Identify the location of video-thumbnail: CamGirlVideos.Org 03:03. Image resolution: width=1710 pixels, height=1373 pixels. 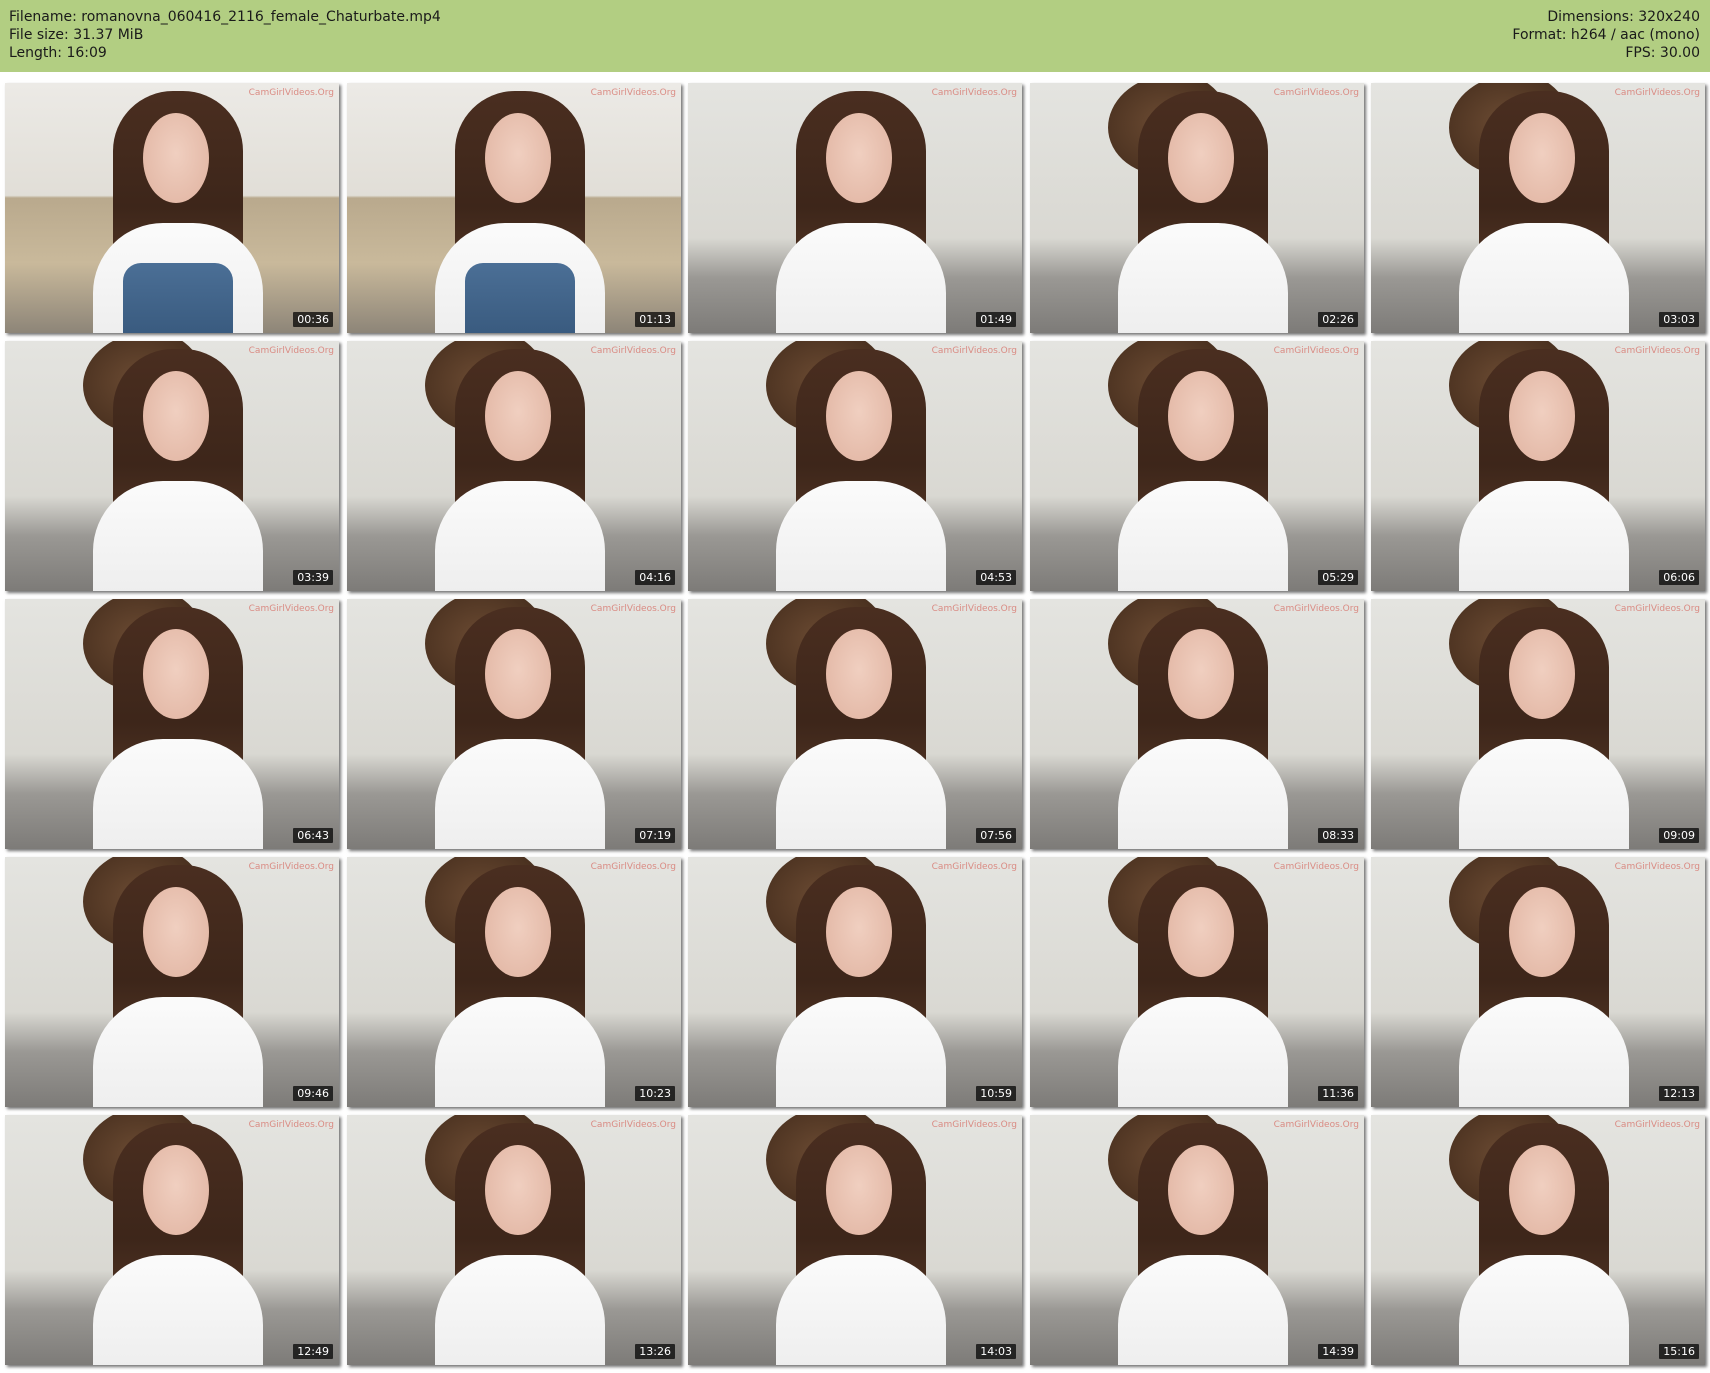
(1538, 208).